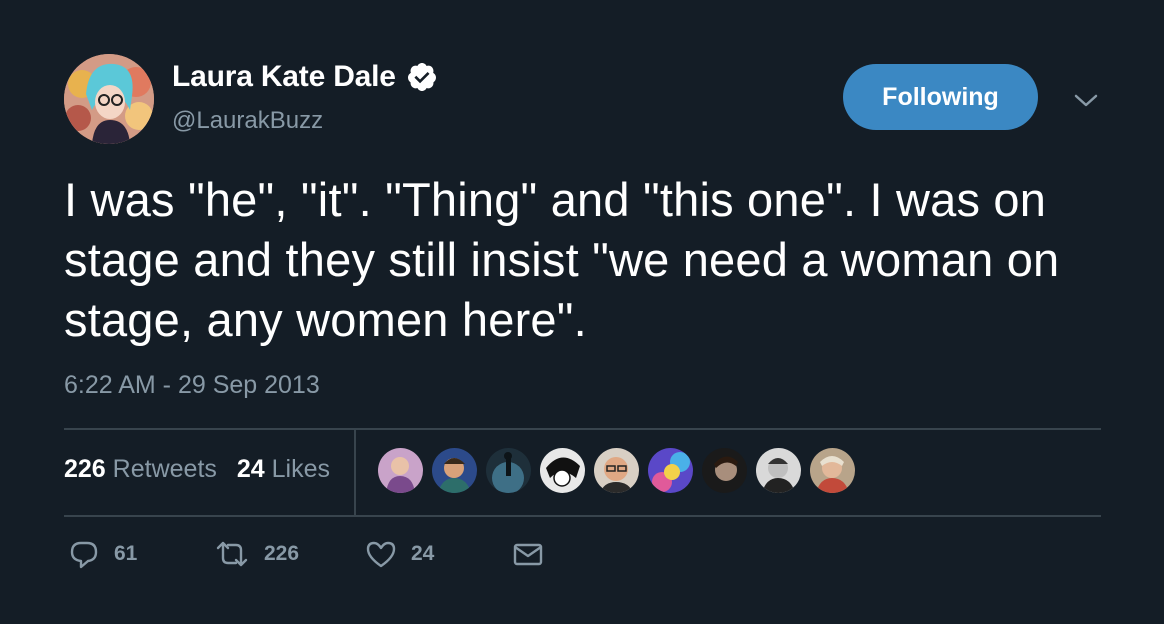 This screenshot has width=1164, height=624. I want to click on likes-stat: 24 Likes, so click(283, 469).